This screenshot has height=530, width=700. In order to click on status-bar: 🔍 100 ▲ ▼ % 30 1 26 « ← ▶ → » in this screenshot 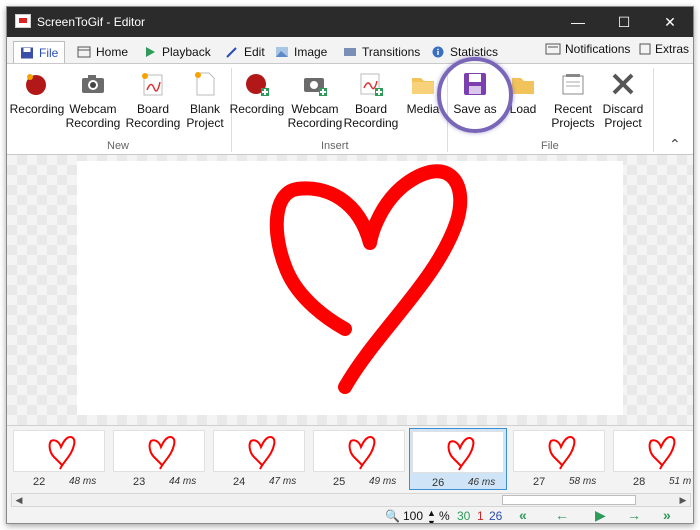, I will do `click(350, 515)`.